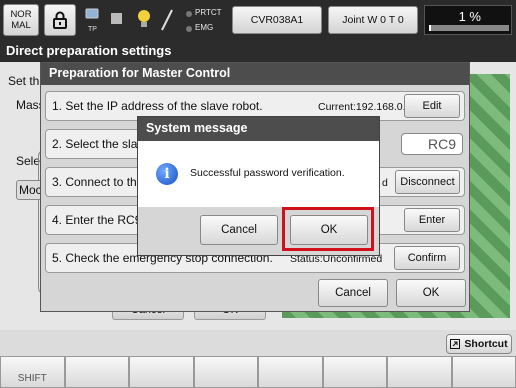 This screenshot has height=388, width=516. I want to click on lightbulb-icon, so click(144, 20).